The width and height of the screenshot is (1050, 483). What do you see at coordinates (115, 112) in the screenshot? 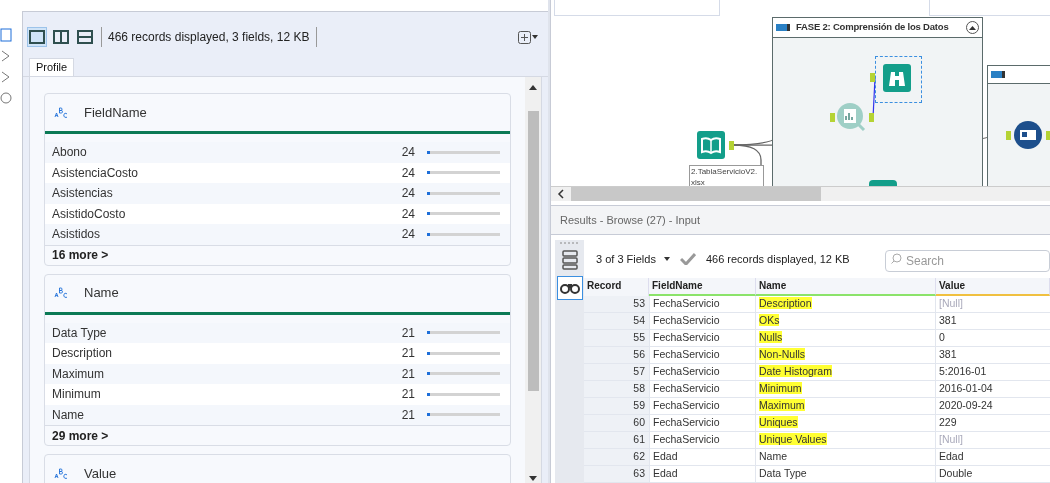
I see `field-title: FieldName` at bounding box center [115, 112].